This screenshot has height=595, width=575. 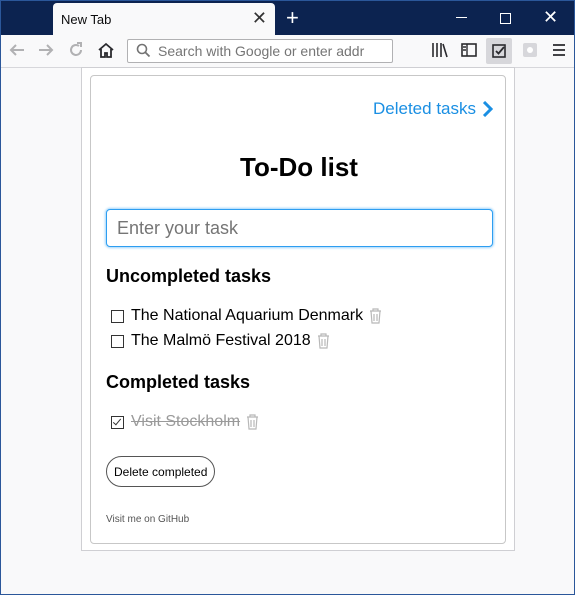 I want to click on completed-heading: Completed tasks, so click(x=178, y=382).